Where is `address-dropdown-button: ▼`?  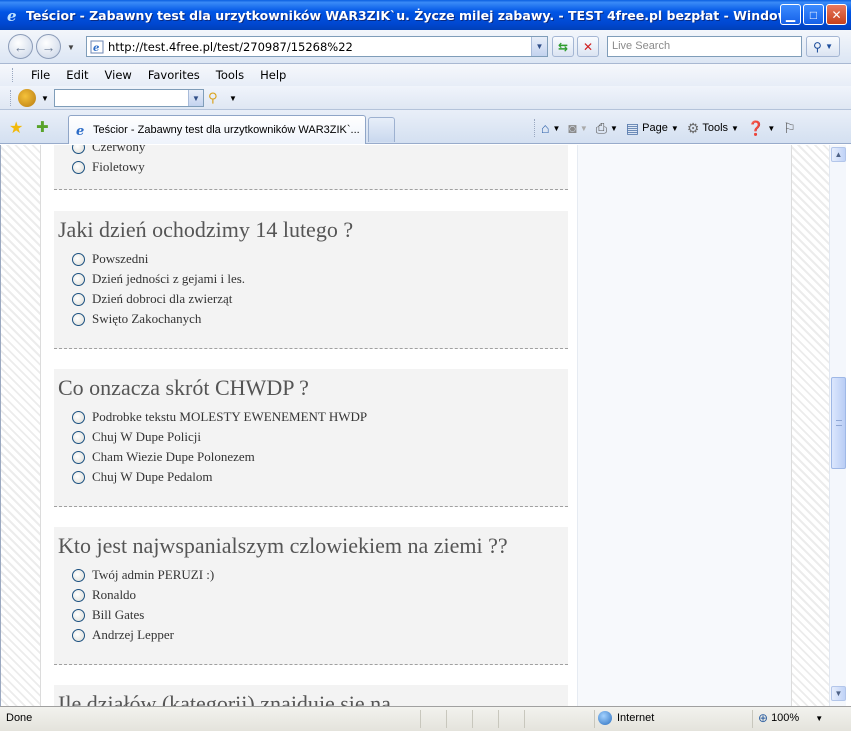
address-dropdown-button: ▼ is located at coordinates (539, 46).